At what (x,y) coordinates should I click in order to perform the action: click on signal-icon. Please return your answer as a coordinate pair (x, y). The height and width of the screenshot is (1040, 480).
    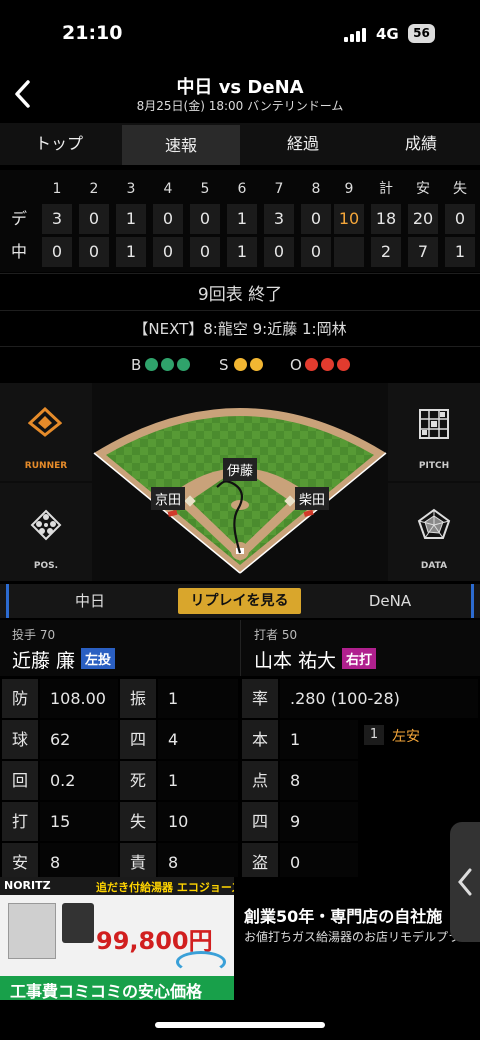
    Looking at the image, I should click on (357, 34).